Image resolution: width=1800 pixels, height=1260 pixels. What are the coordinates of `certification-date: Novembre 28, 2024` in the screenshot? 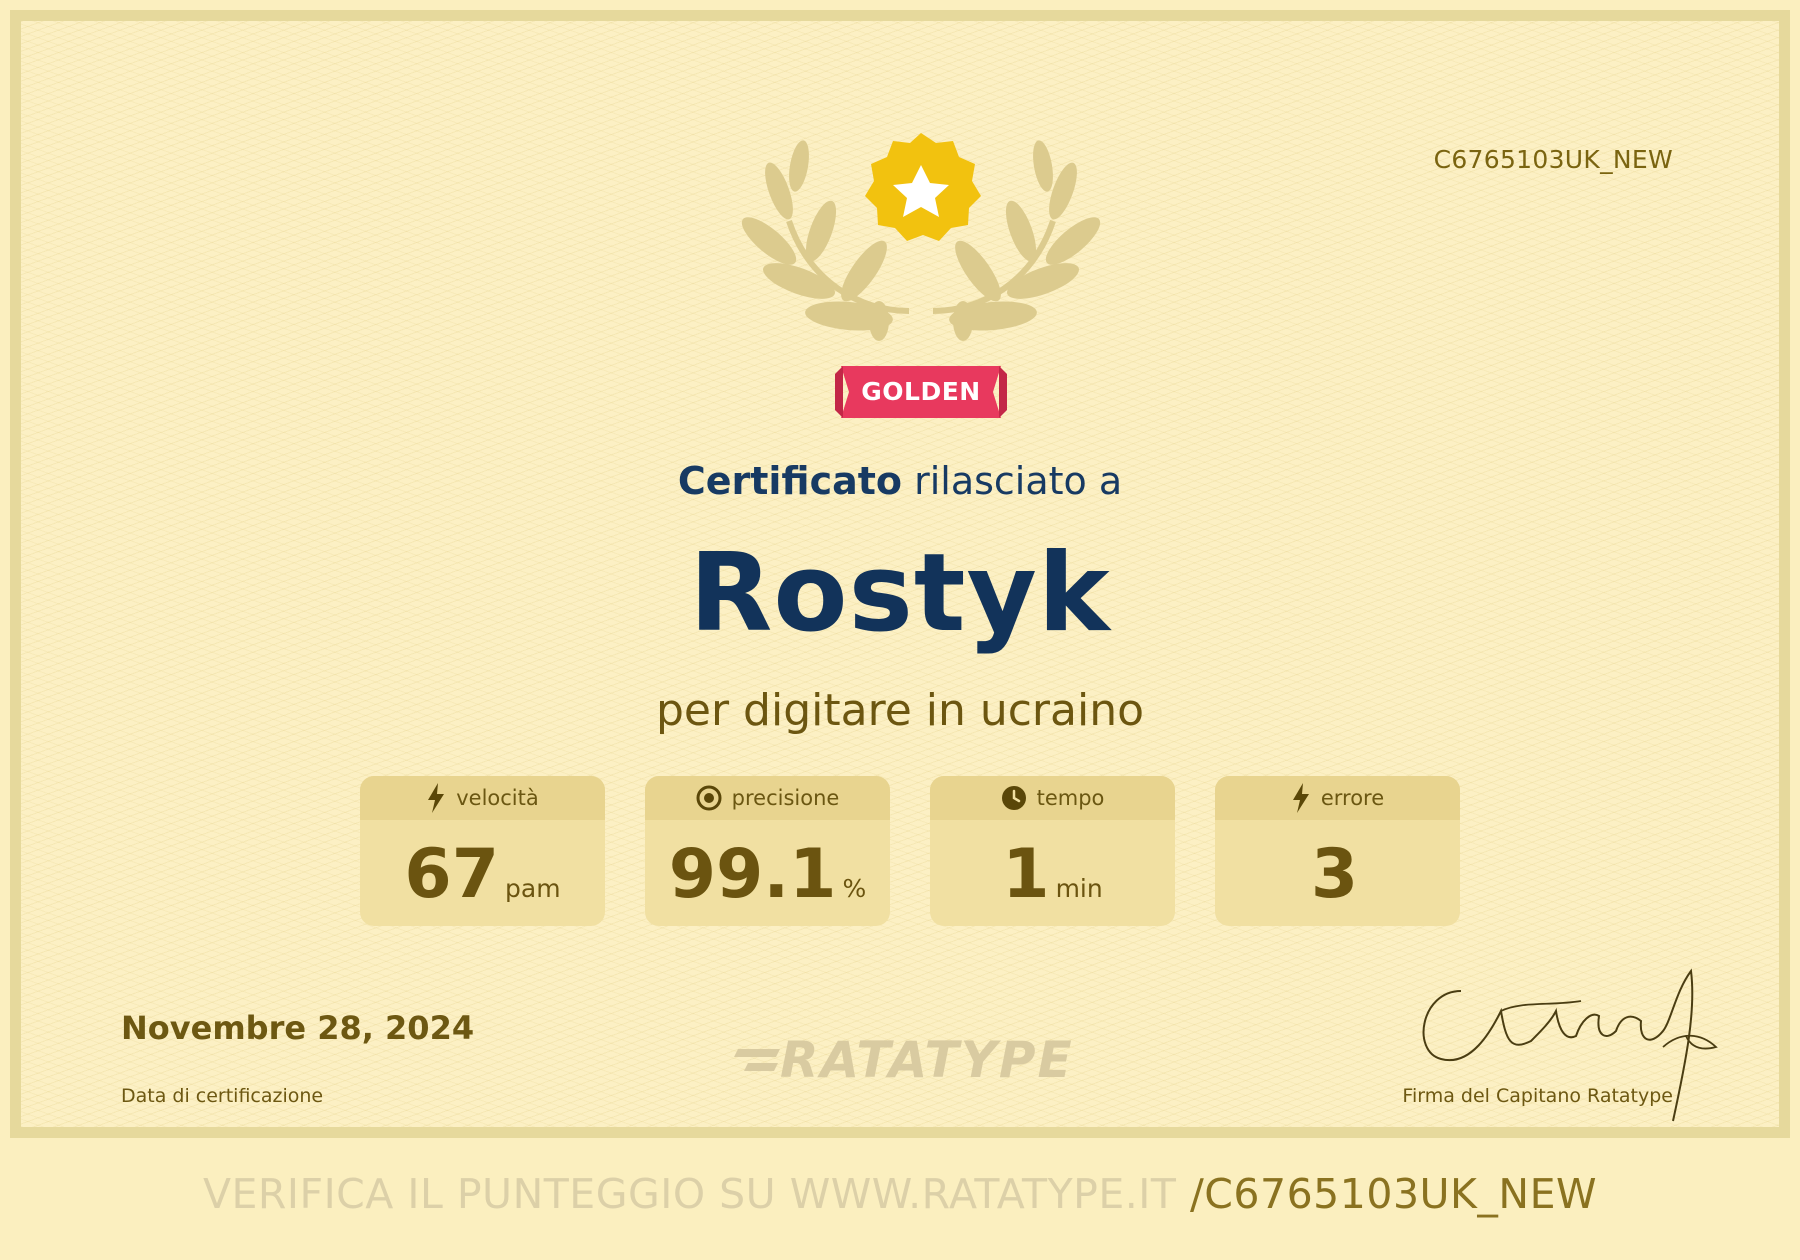 It's located at (298, 1028).